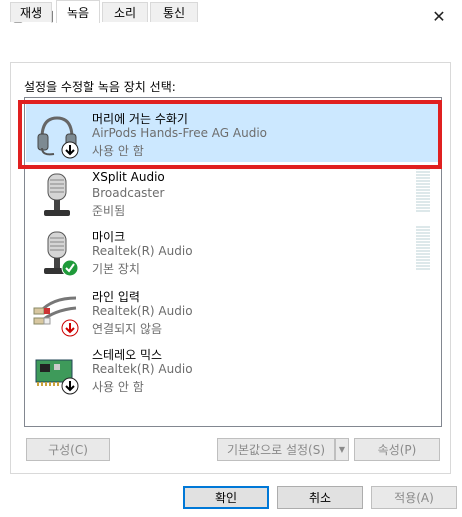  What do you see at coordinates (276, 449) in the screenshot?
I see `set-default-button: 기본값으로 설정(S)` at bounding box center [276, 449].